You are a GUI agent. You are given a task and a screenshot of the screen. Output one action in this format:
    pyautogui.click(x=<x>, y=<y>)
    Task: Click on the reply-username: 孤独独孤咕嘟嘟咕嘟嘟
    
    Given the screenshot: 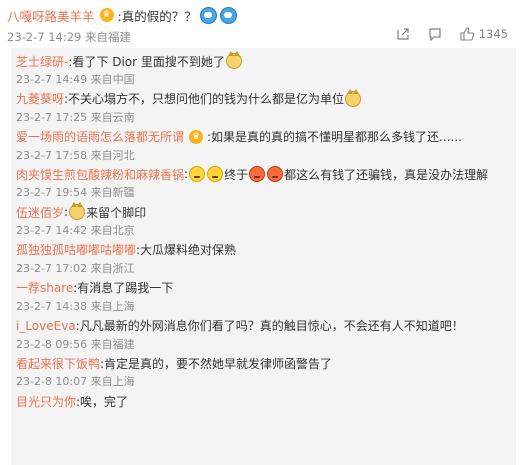 What is the action you would take?
    pyautogui.click(x=76, y=249)
    